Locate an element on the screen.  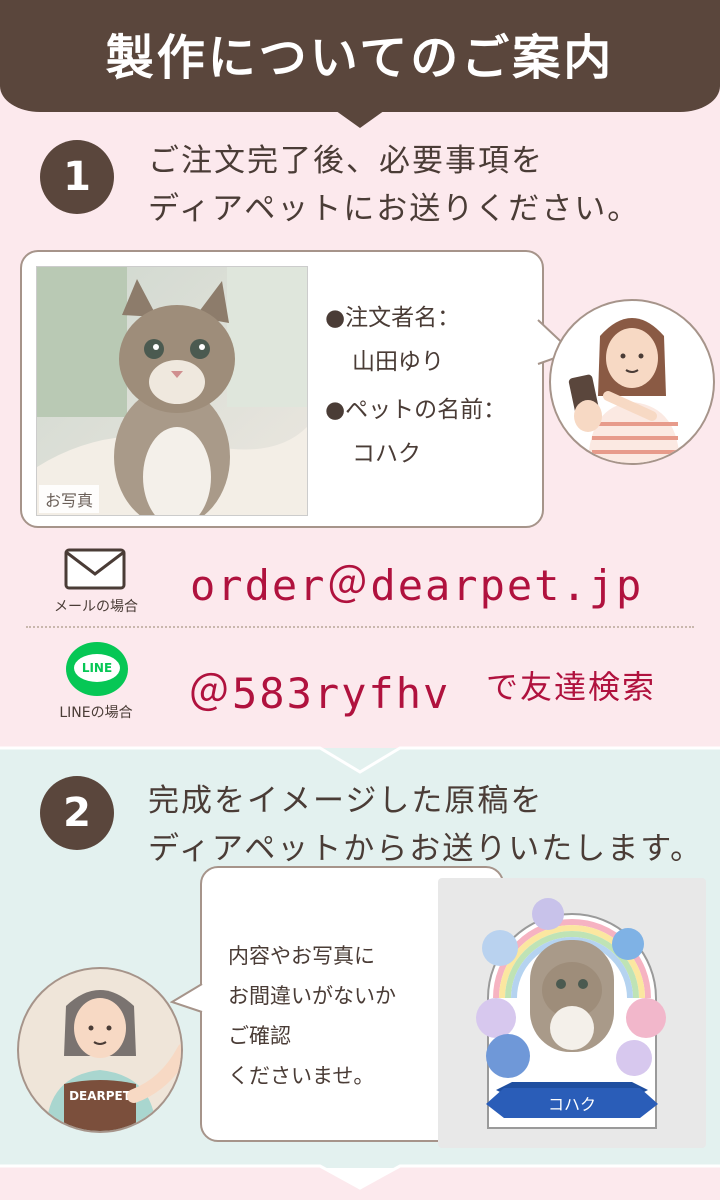
bubble-line-3: ご確認 is located at coordinates (259, 1036).